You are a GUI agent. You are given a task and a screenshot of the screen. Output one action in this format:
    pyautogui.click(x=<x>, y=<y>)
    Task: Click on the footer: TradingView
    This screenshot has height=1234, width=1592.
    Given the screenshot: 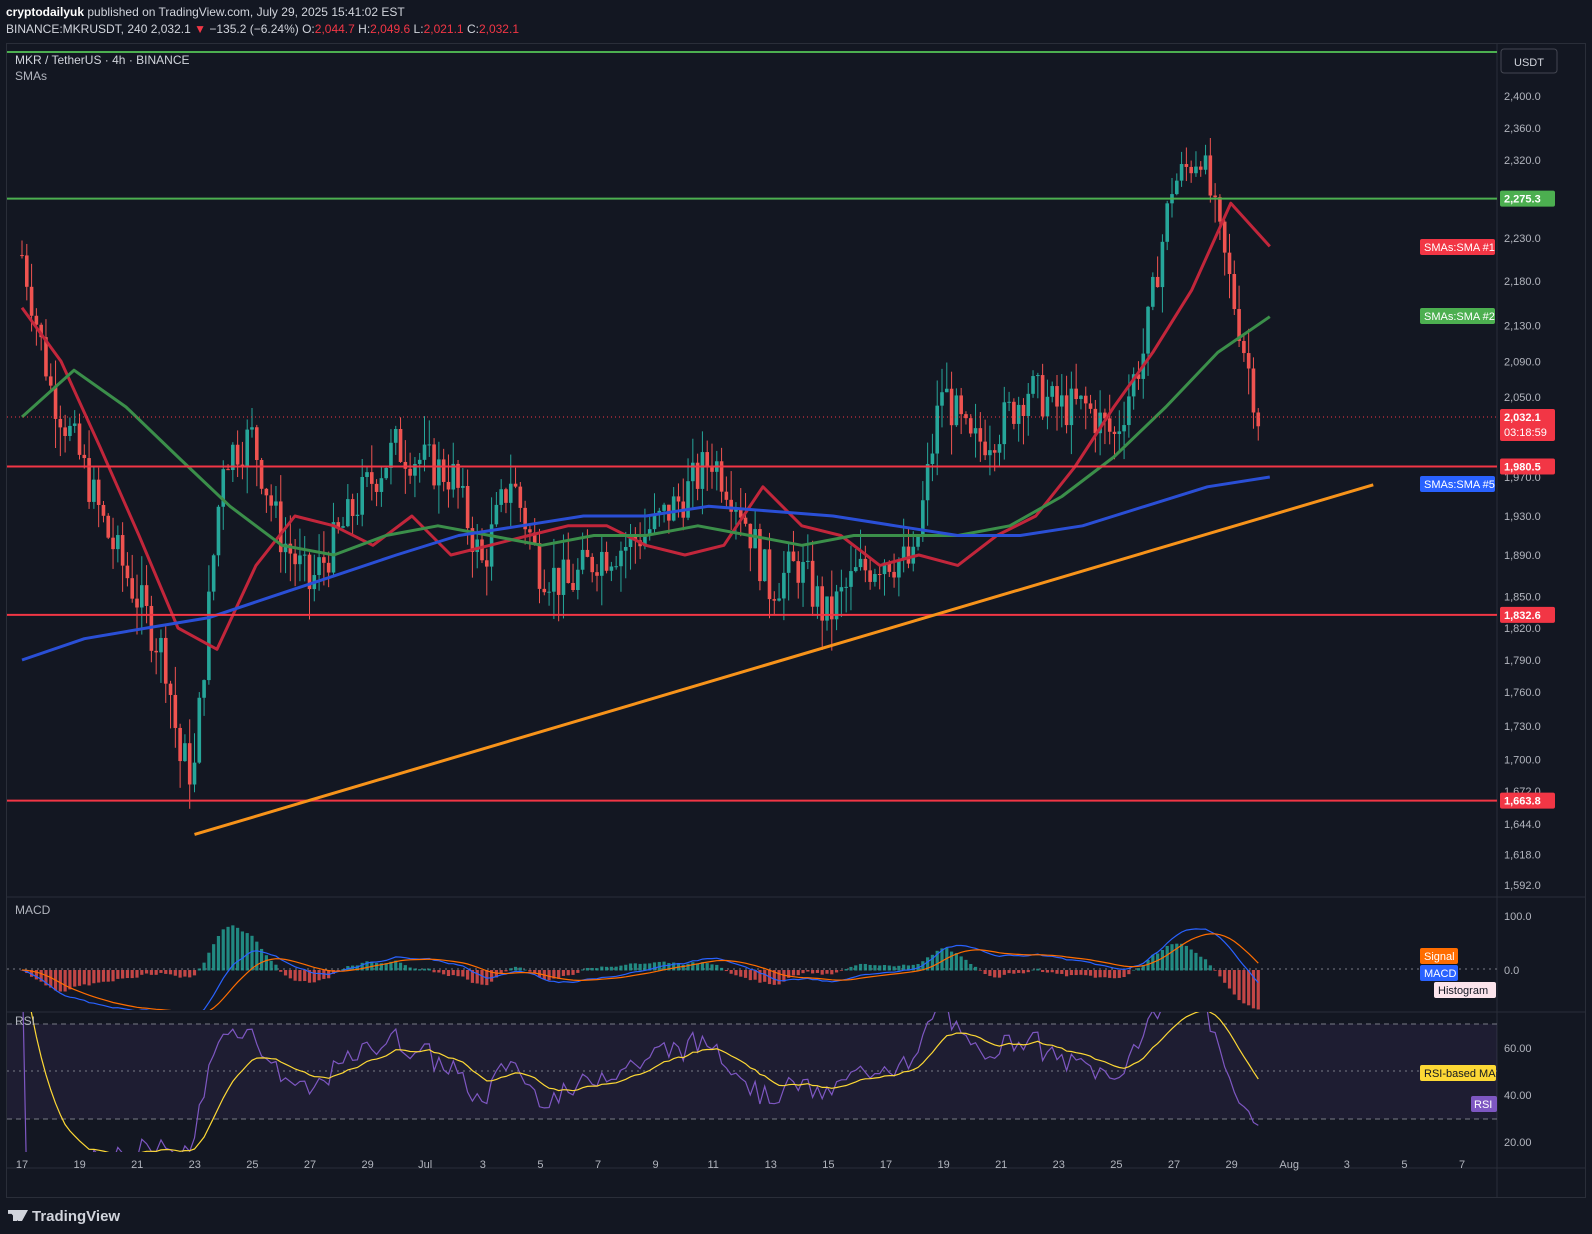 What is the action you would take?
    pyautogui.click(x=796, y=1217)
    